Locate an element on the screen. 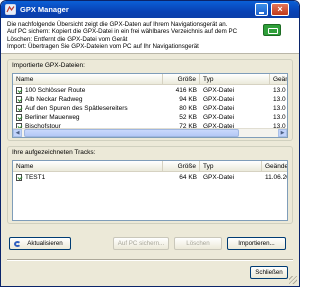 Image resolution: width=320 pixels, height=287 pixels. refresh-icon is located at coordinates (17, 244).